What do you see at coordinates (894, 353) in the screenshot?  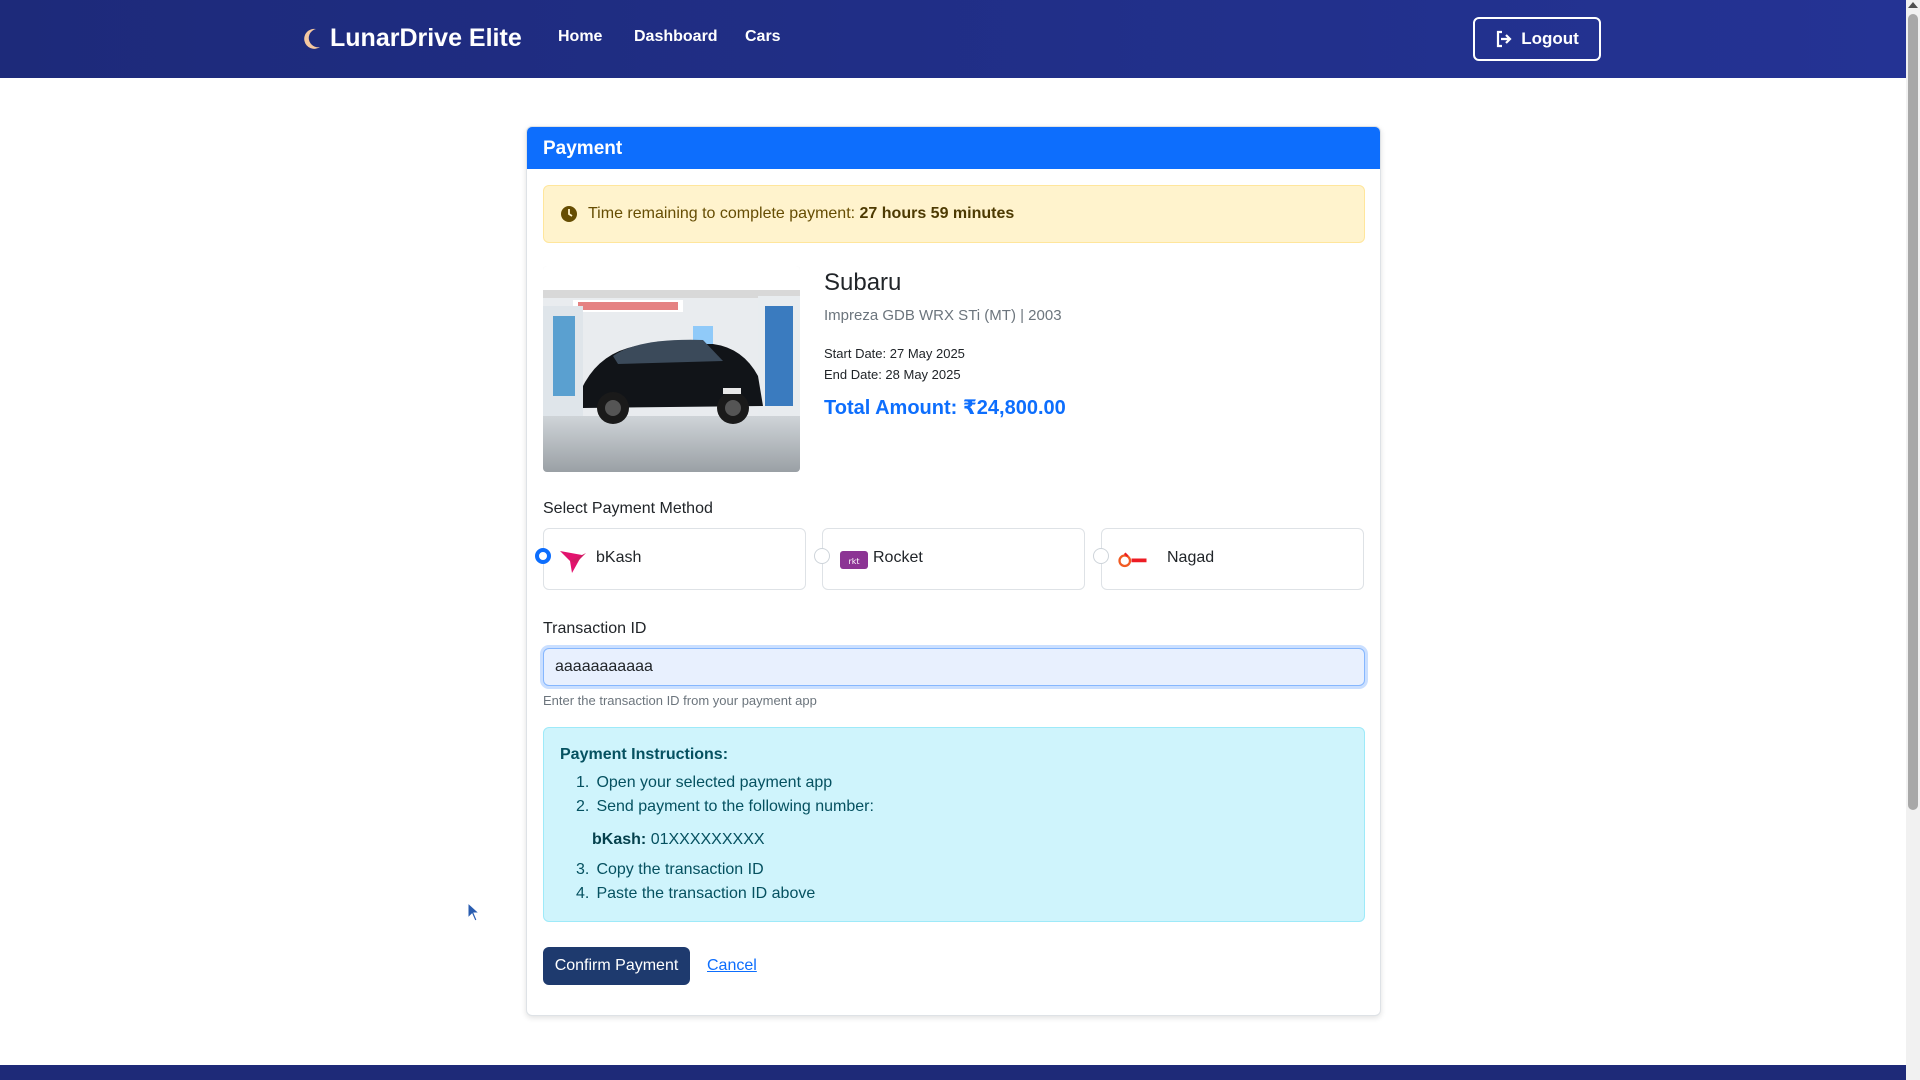 I see `start-date: Start Date: 27 May 2025` at bounding box center [894, 353].